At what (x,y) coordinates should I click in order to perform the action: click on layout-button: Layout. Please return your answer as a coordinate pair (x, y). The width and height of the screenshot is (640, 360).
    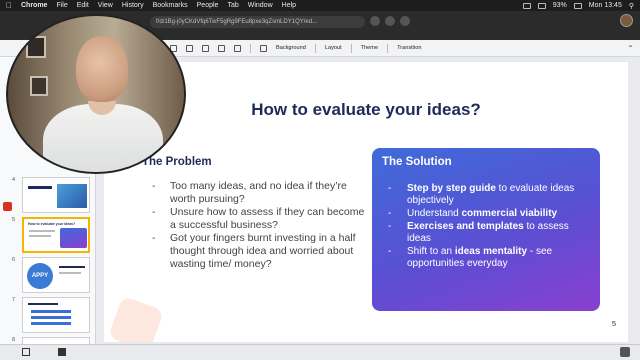
    Looking at the image, I should click on (333, 48).